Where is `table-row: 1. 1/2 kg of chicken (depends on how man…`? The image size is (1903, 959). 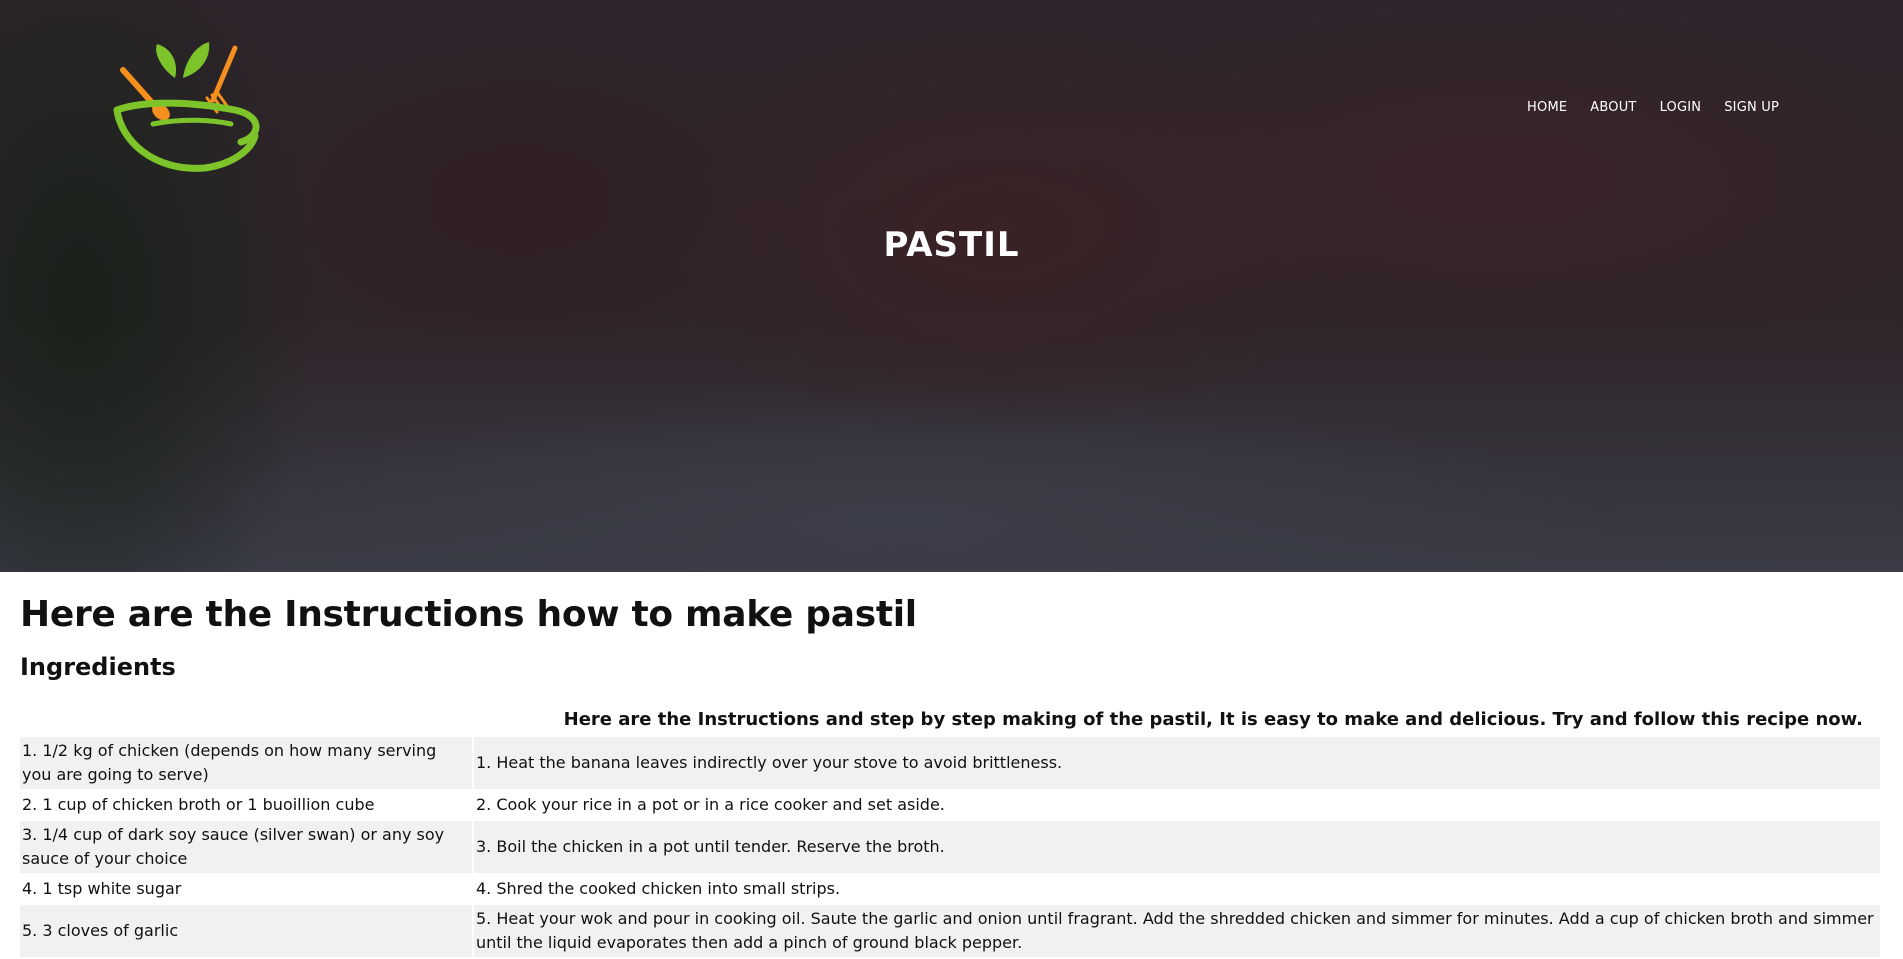 table-row: 1. 1/2 kg of chicken (depends on how man… is located at coordinates (950, 763).